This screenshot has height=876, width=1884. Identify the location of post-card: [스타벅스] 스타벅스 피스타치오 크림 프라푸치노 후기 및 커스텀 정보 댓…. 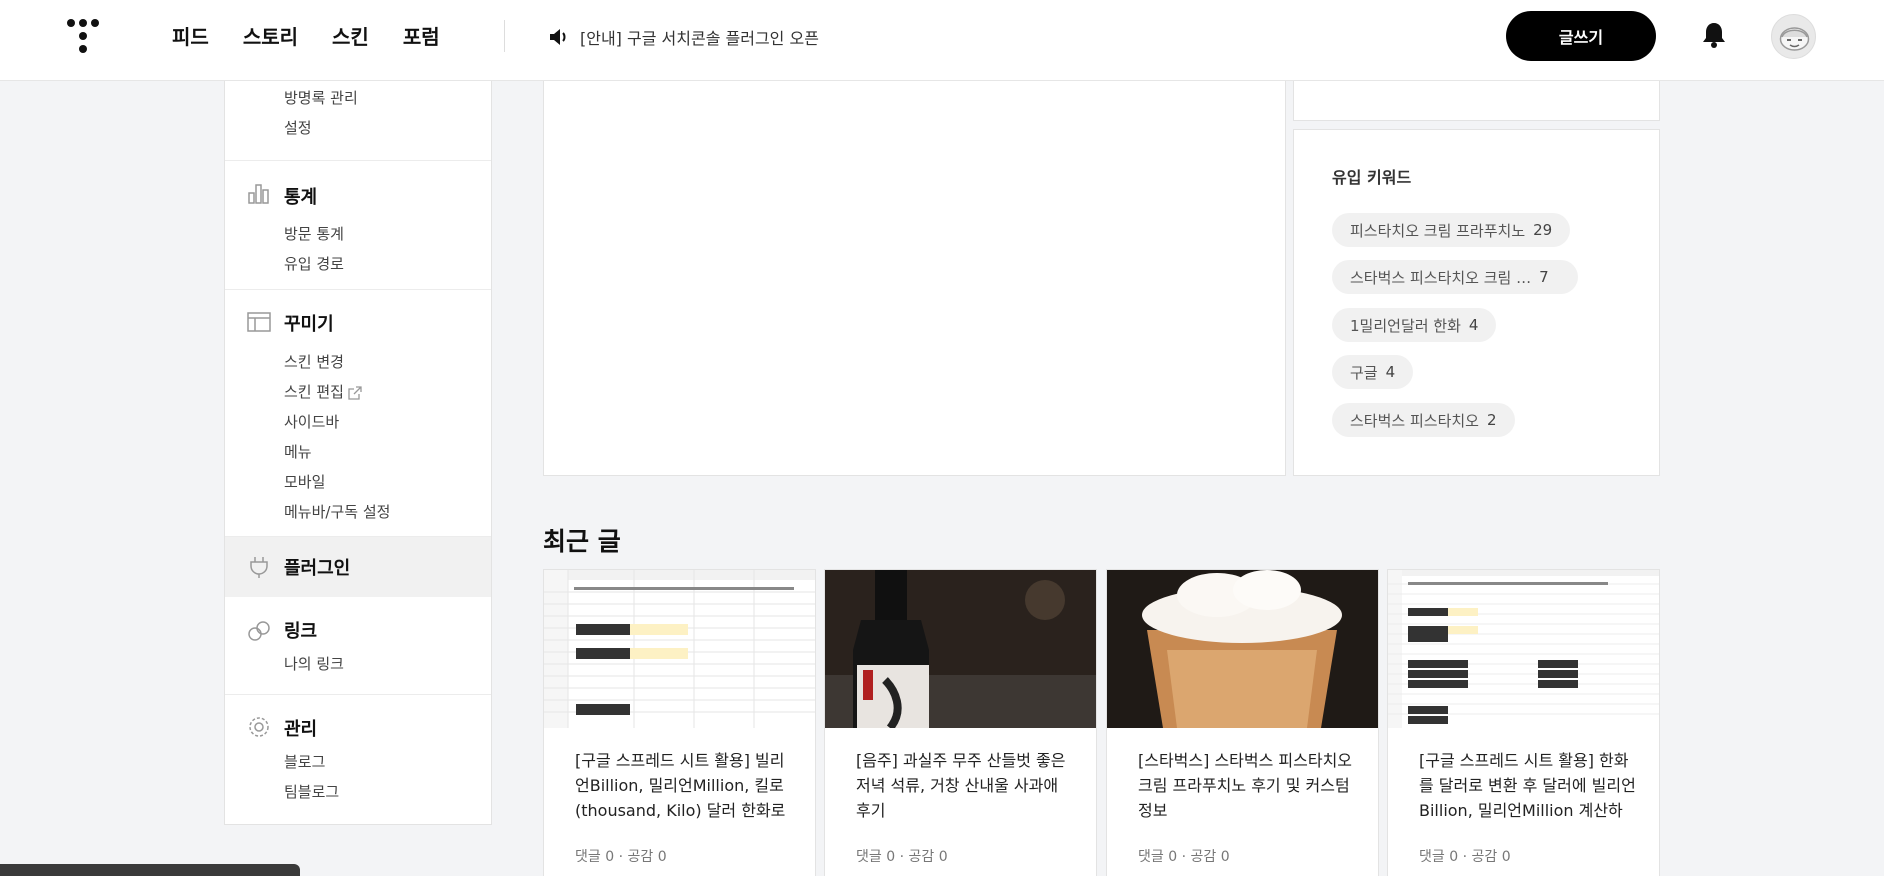
(1242, 722).